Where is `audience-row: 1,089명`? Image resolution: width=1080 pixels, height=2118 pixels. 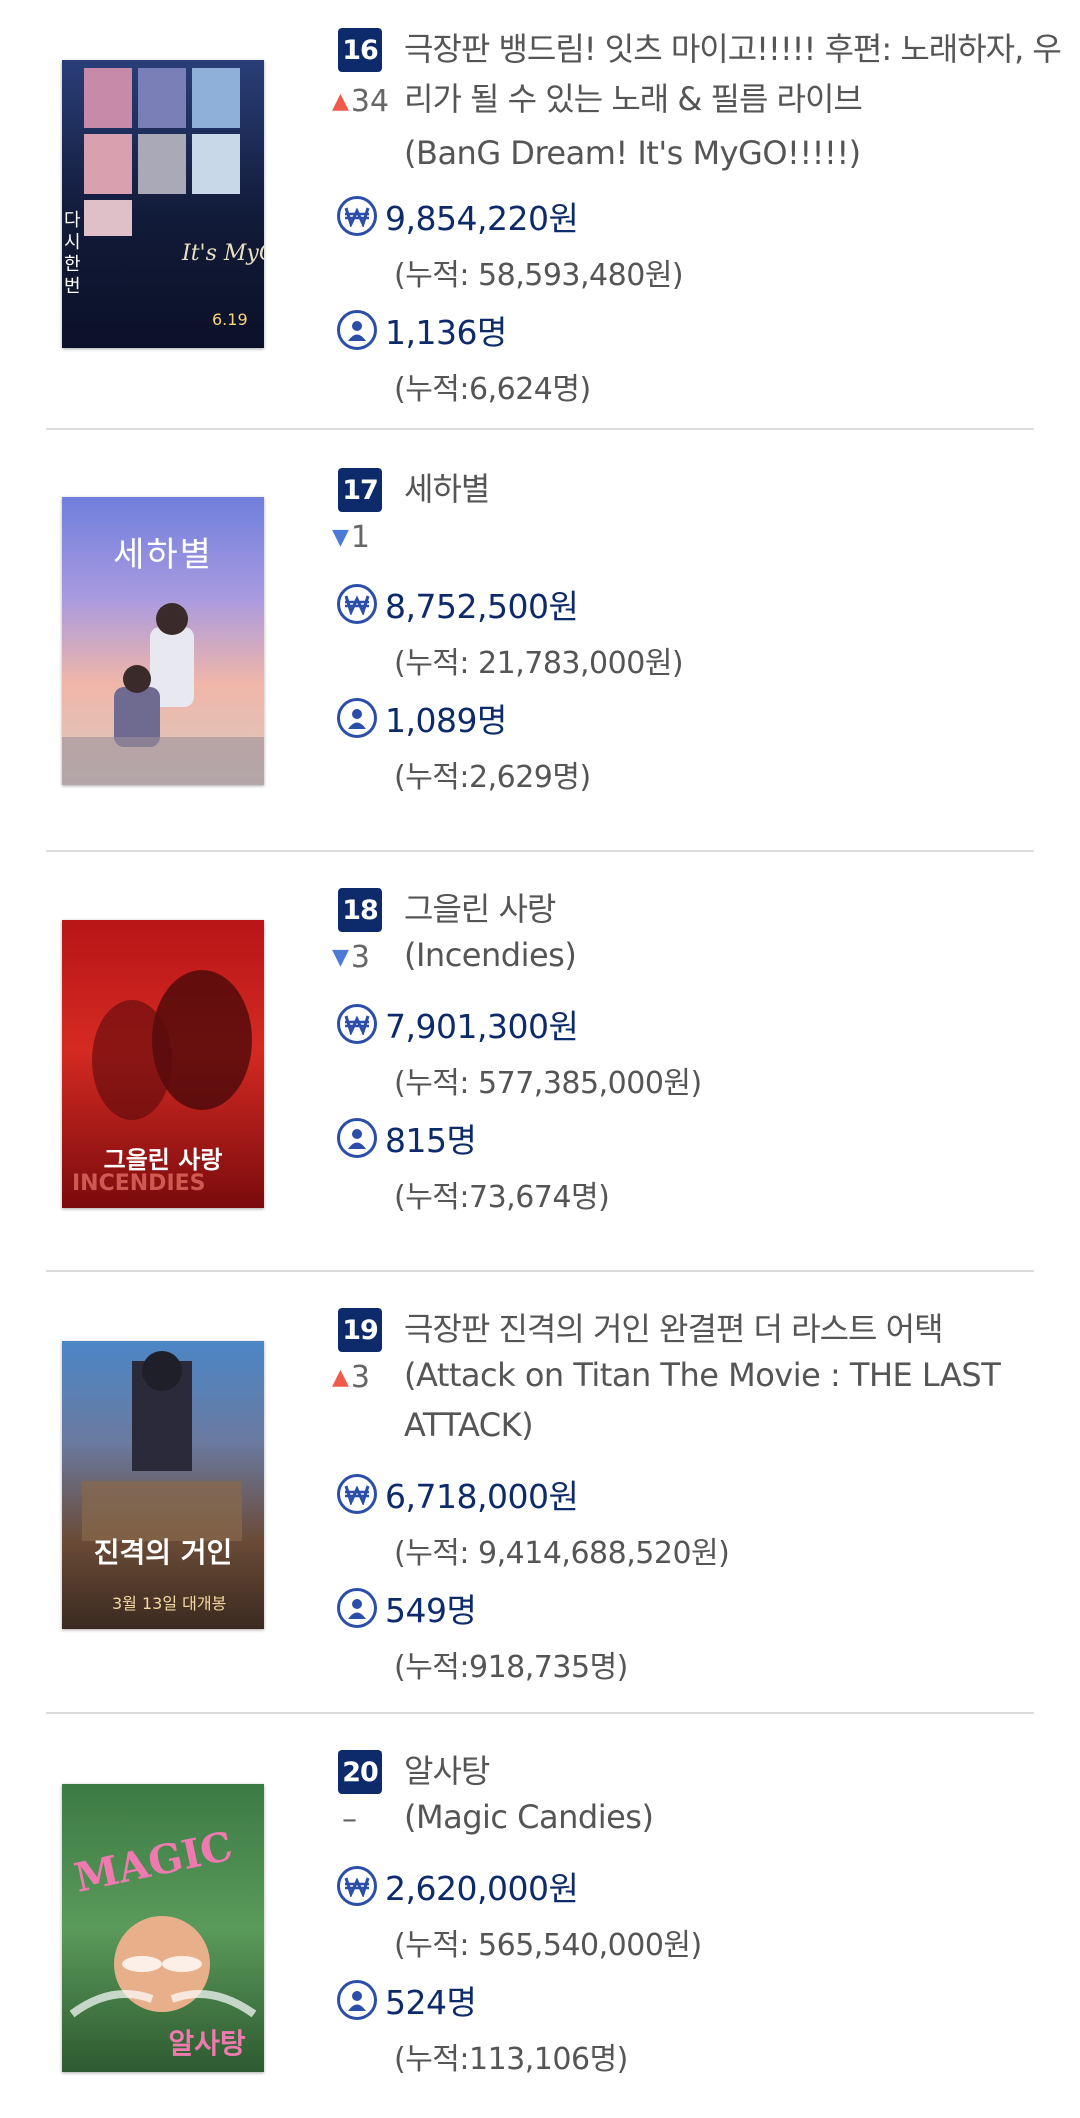 audience-row: 1,089명 is located at coordinates (422, 718).